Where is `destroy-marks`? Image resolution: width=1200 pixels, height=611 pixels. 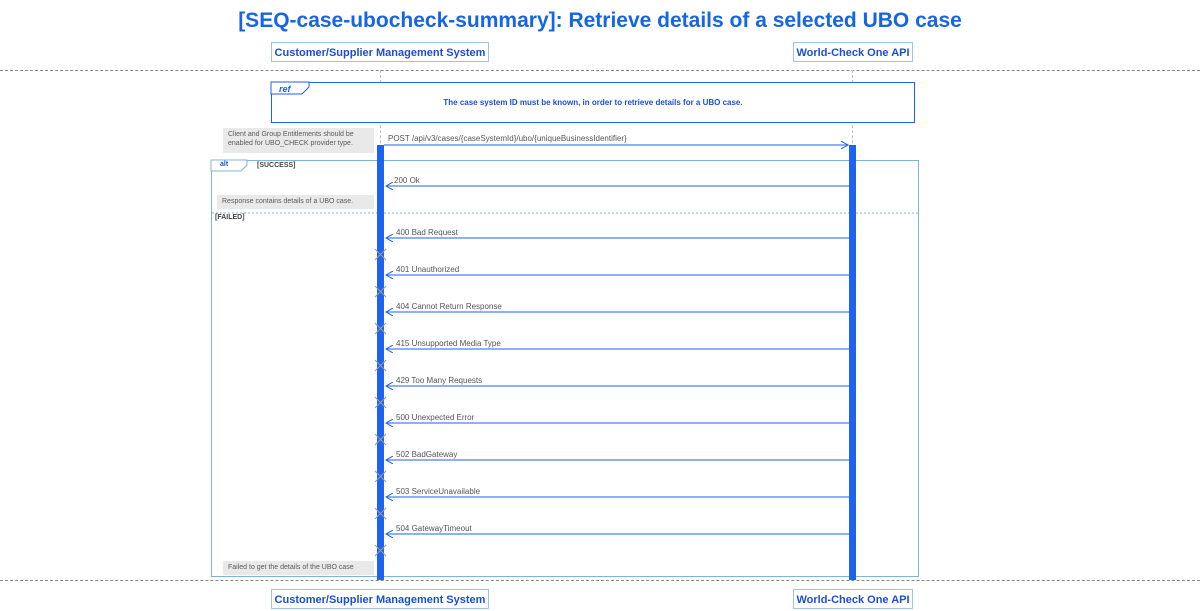 destroy-marks is located at coordinates (380, 402).